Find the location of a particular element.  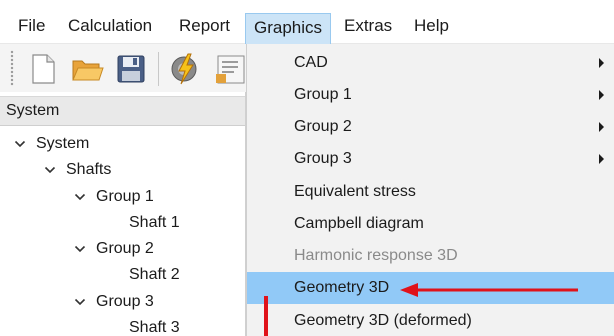

menu-help: Help is located at coordinates (431, 26).